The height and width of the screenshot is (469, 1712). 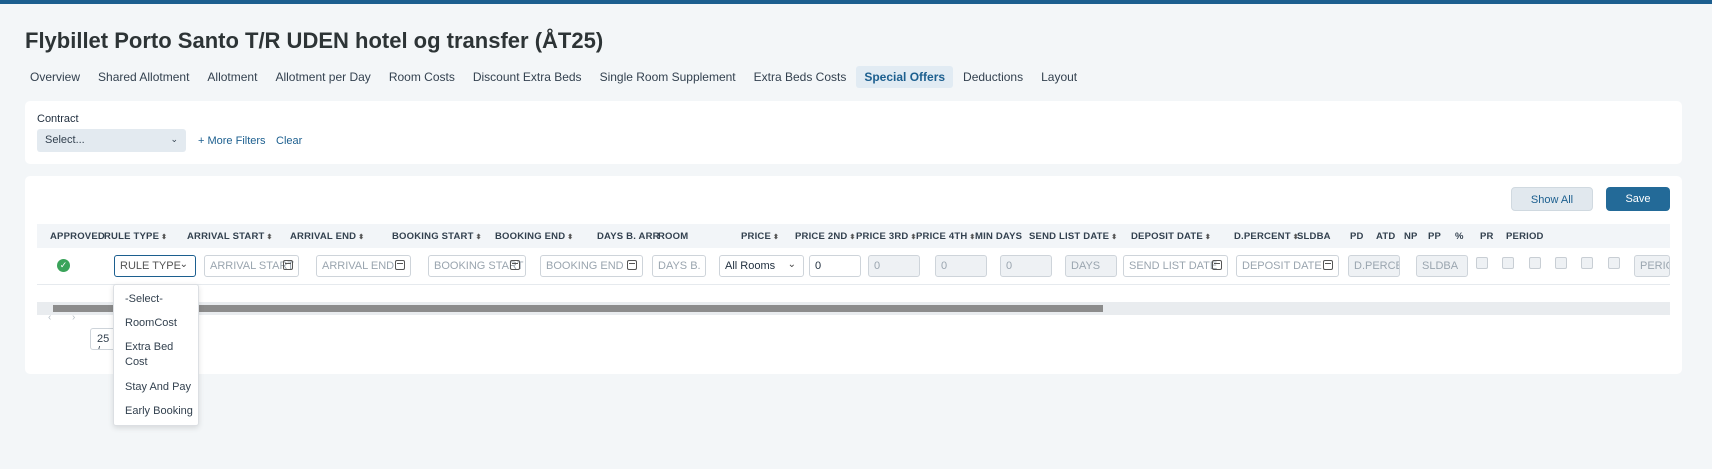 I want to click on tab-extra-beds-costs: Extra Beds Costs, so click(x=800, y=77).